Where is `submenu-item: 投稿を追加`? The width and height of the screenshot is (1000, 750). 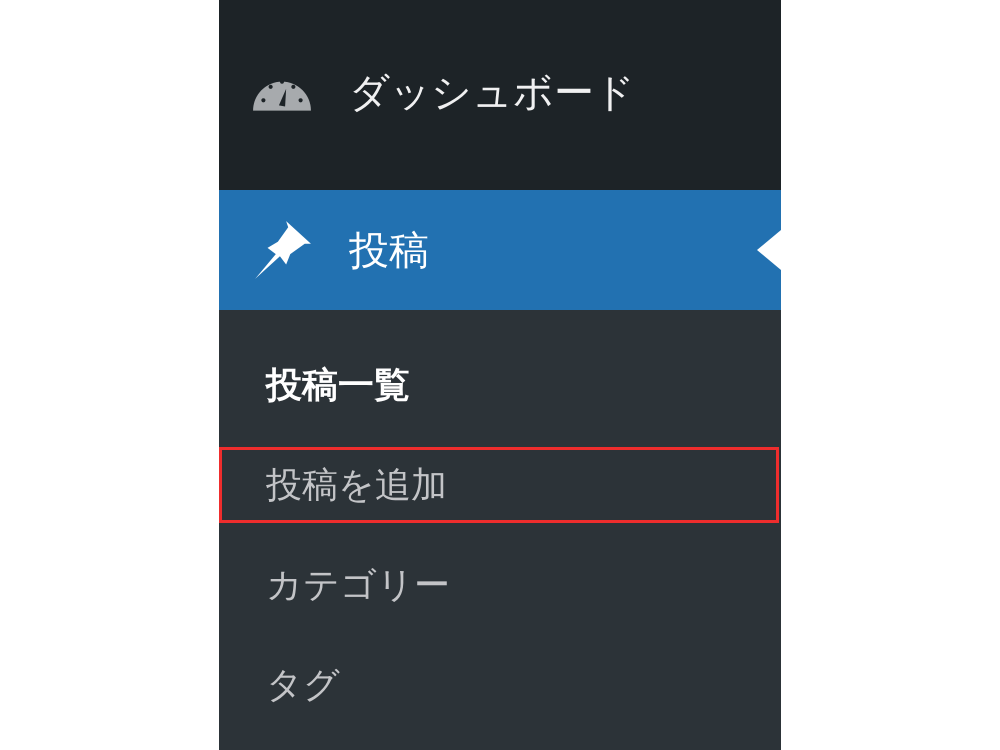
submenu-item: 投稿を追加 is located at coordinates (499, 485).